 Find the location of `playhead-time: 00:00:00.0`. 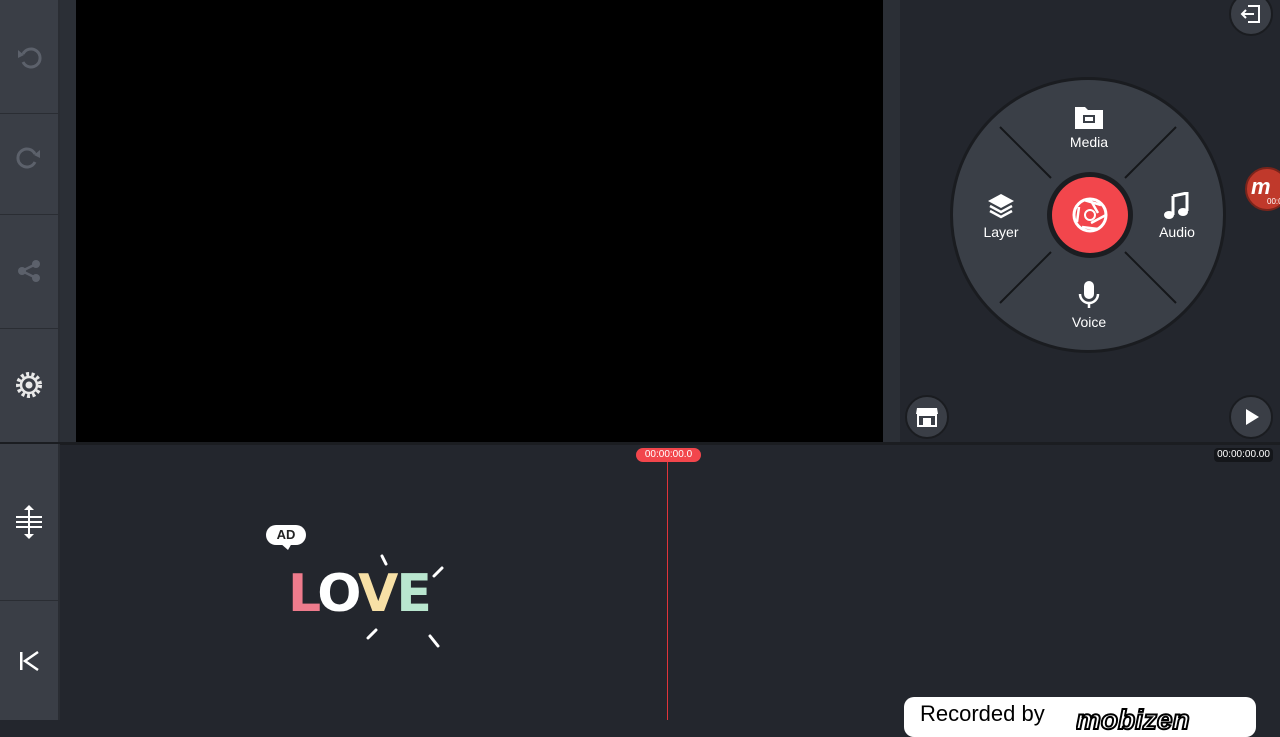

playhead-time: 00:00:00.0 is located at coordinates (668, 455).